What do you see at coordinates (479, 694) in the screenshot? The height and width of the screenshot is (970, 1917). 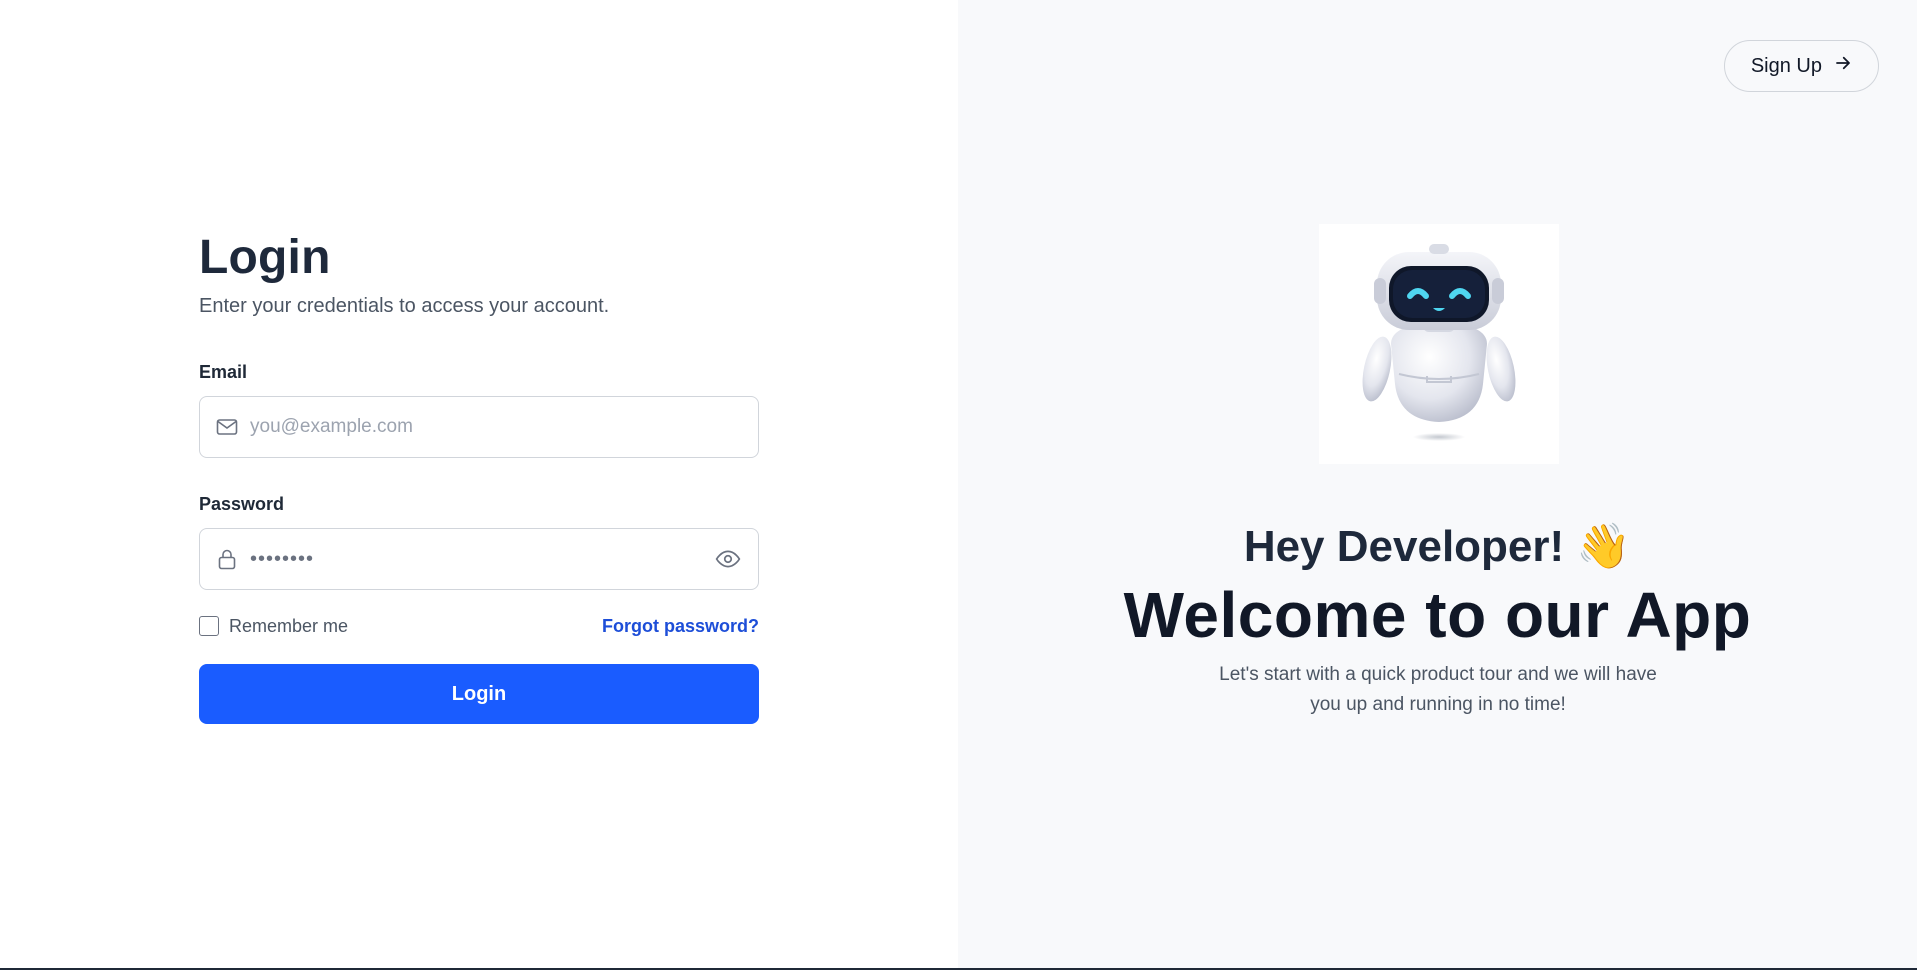 I see `login-button: Login` at bounding box center [479, 694].